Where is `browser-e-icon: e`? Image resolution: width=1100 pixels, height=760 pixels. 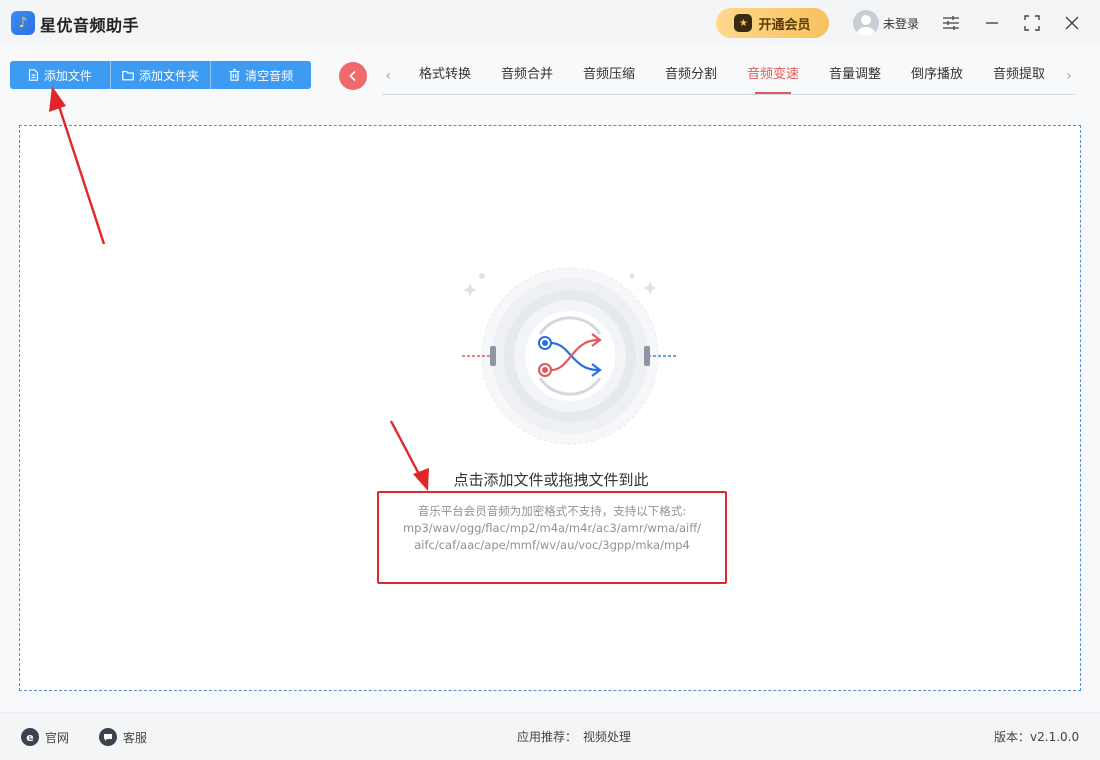
browser-e-icon: e is located at coordinates (30, 737).